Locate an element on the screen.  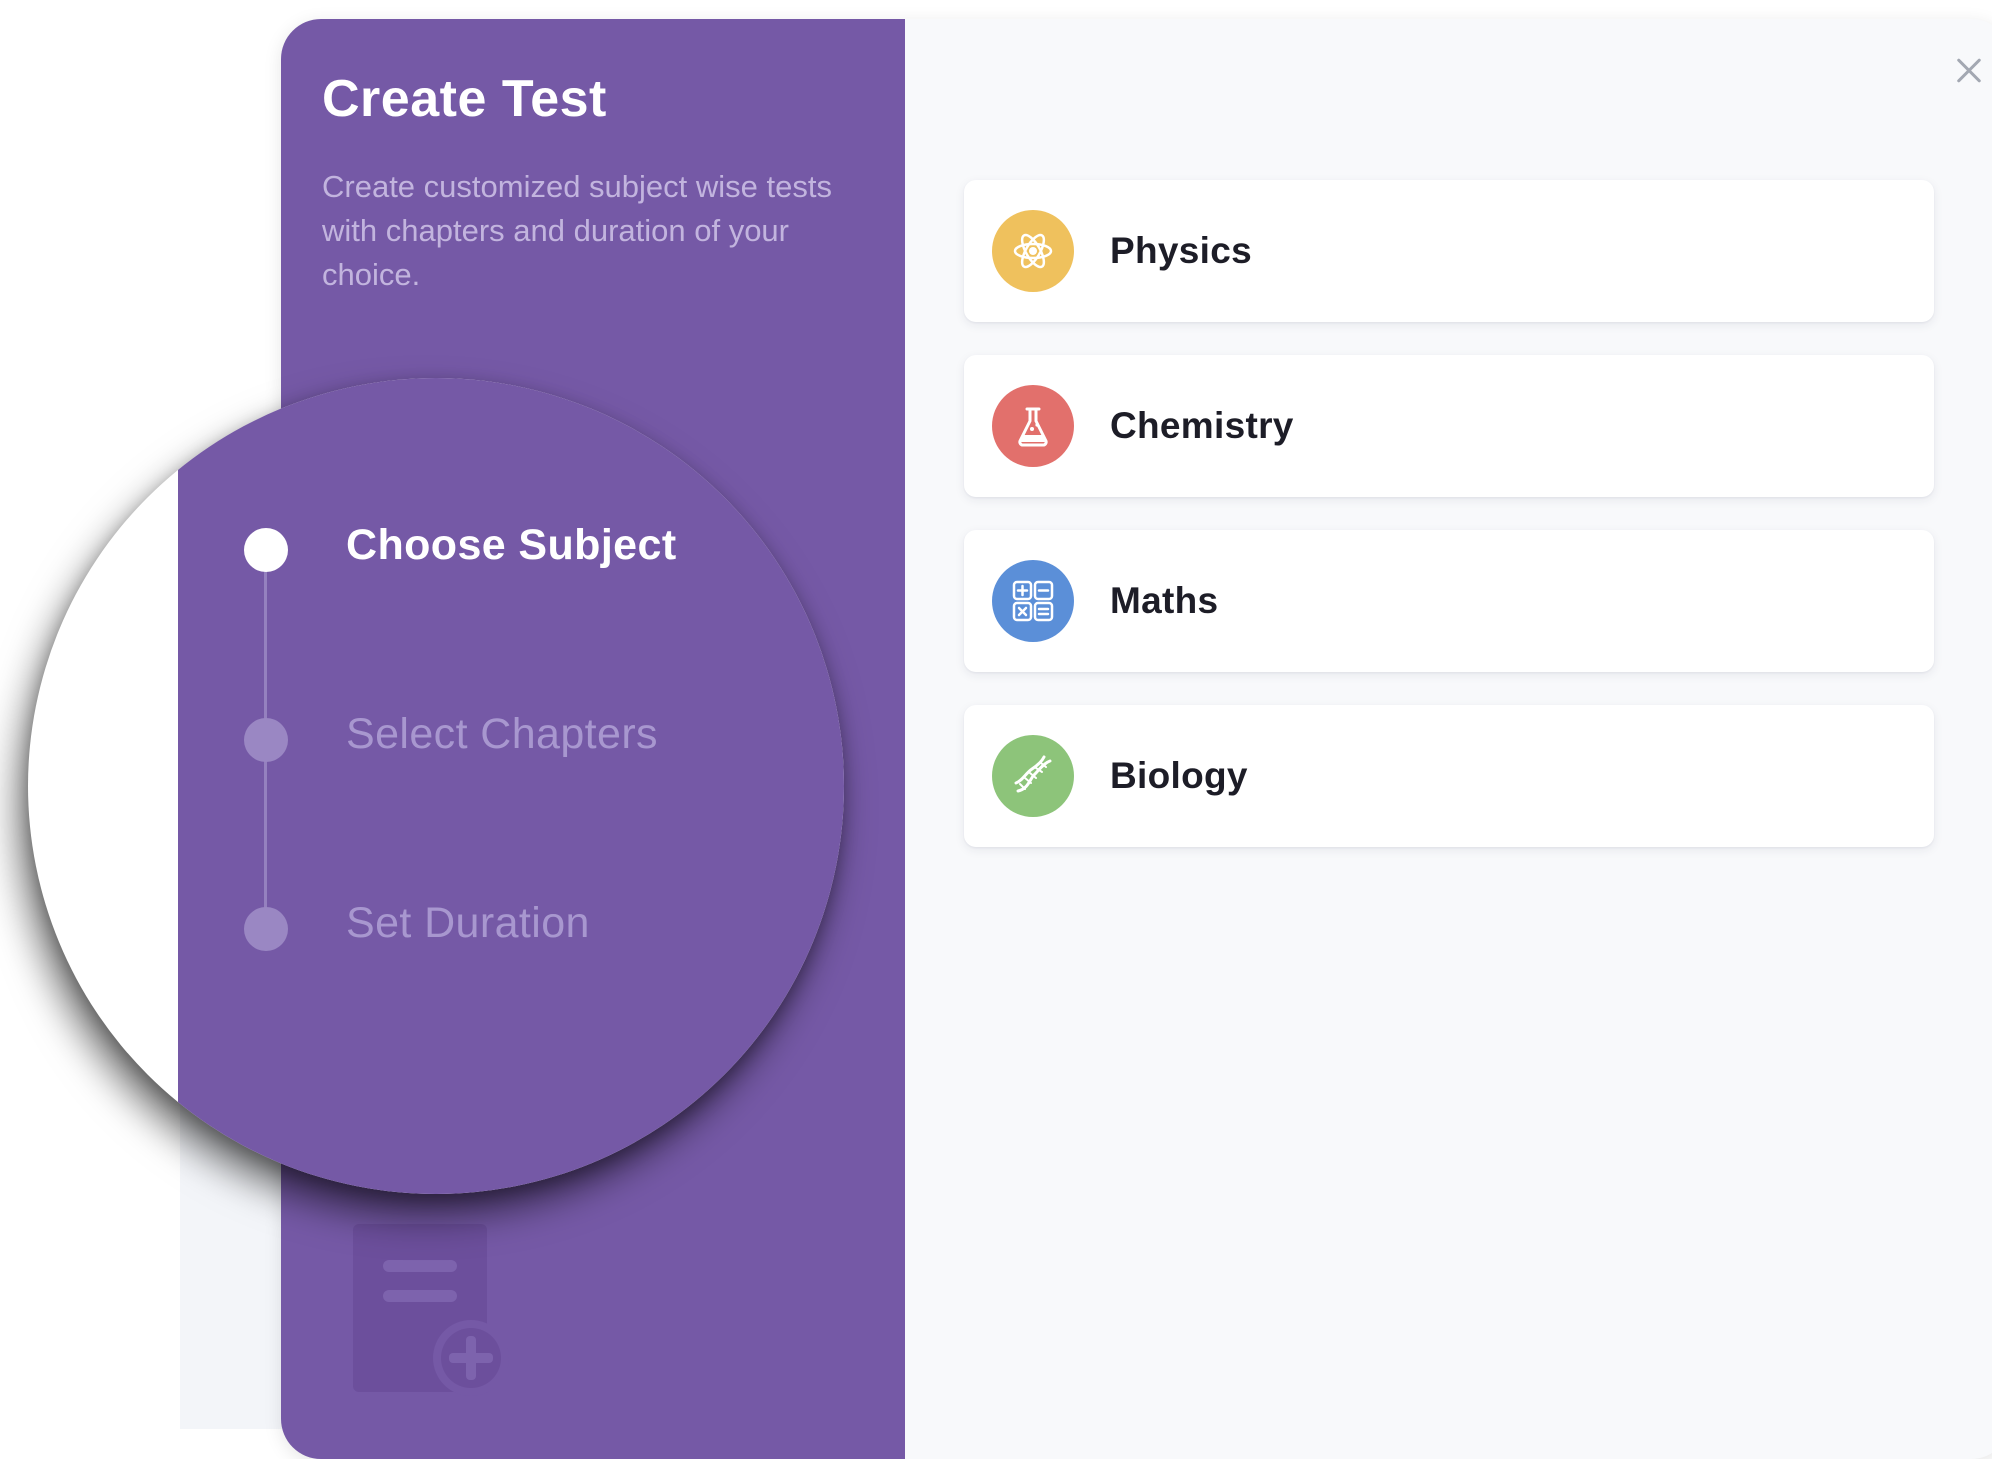
subject-card-biology: Biology is located at coordinates (1449, 776).